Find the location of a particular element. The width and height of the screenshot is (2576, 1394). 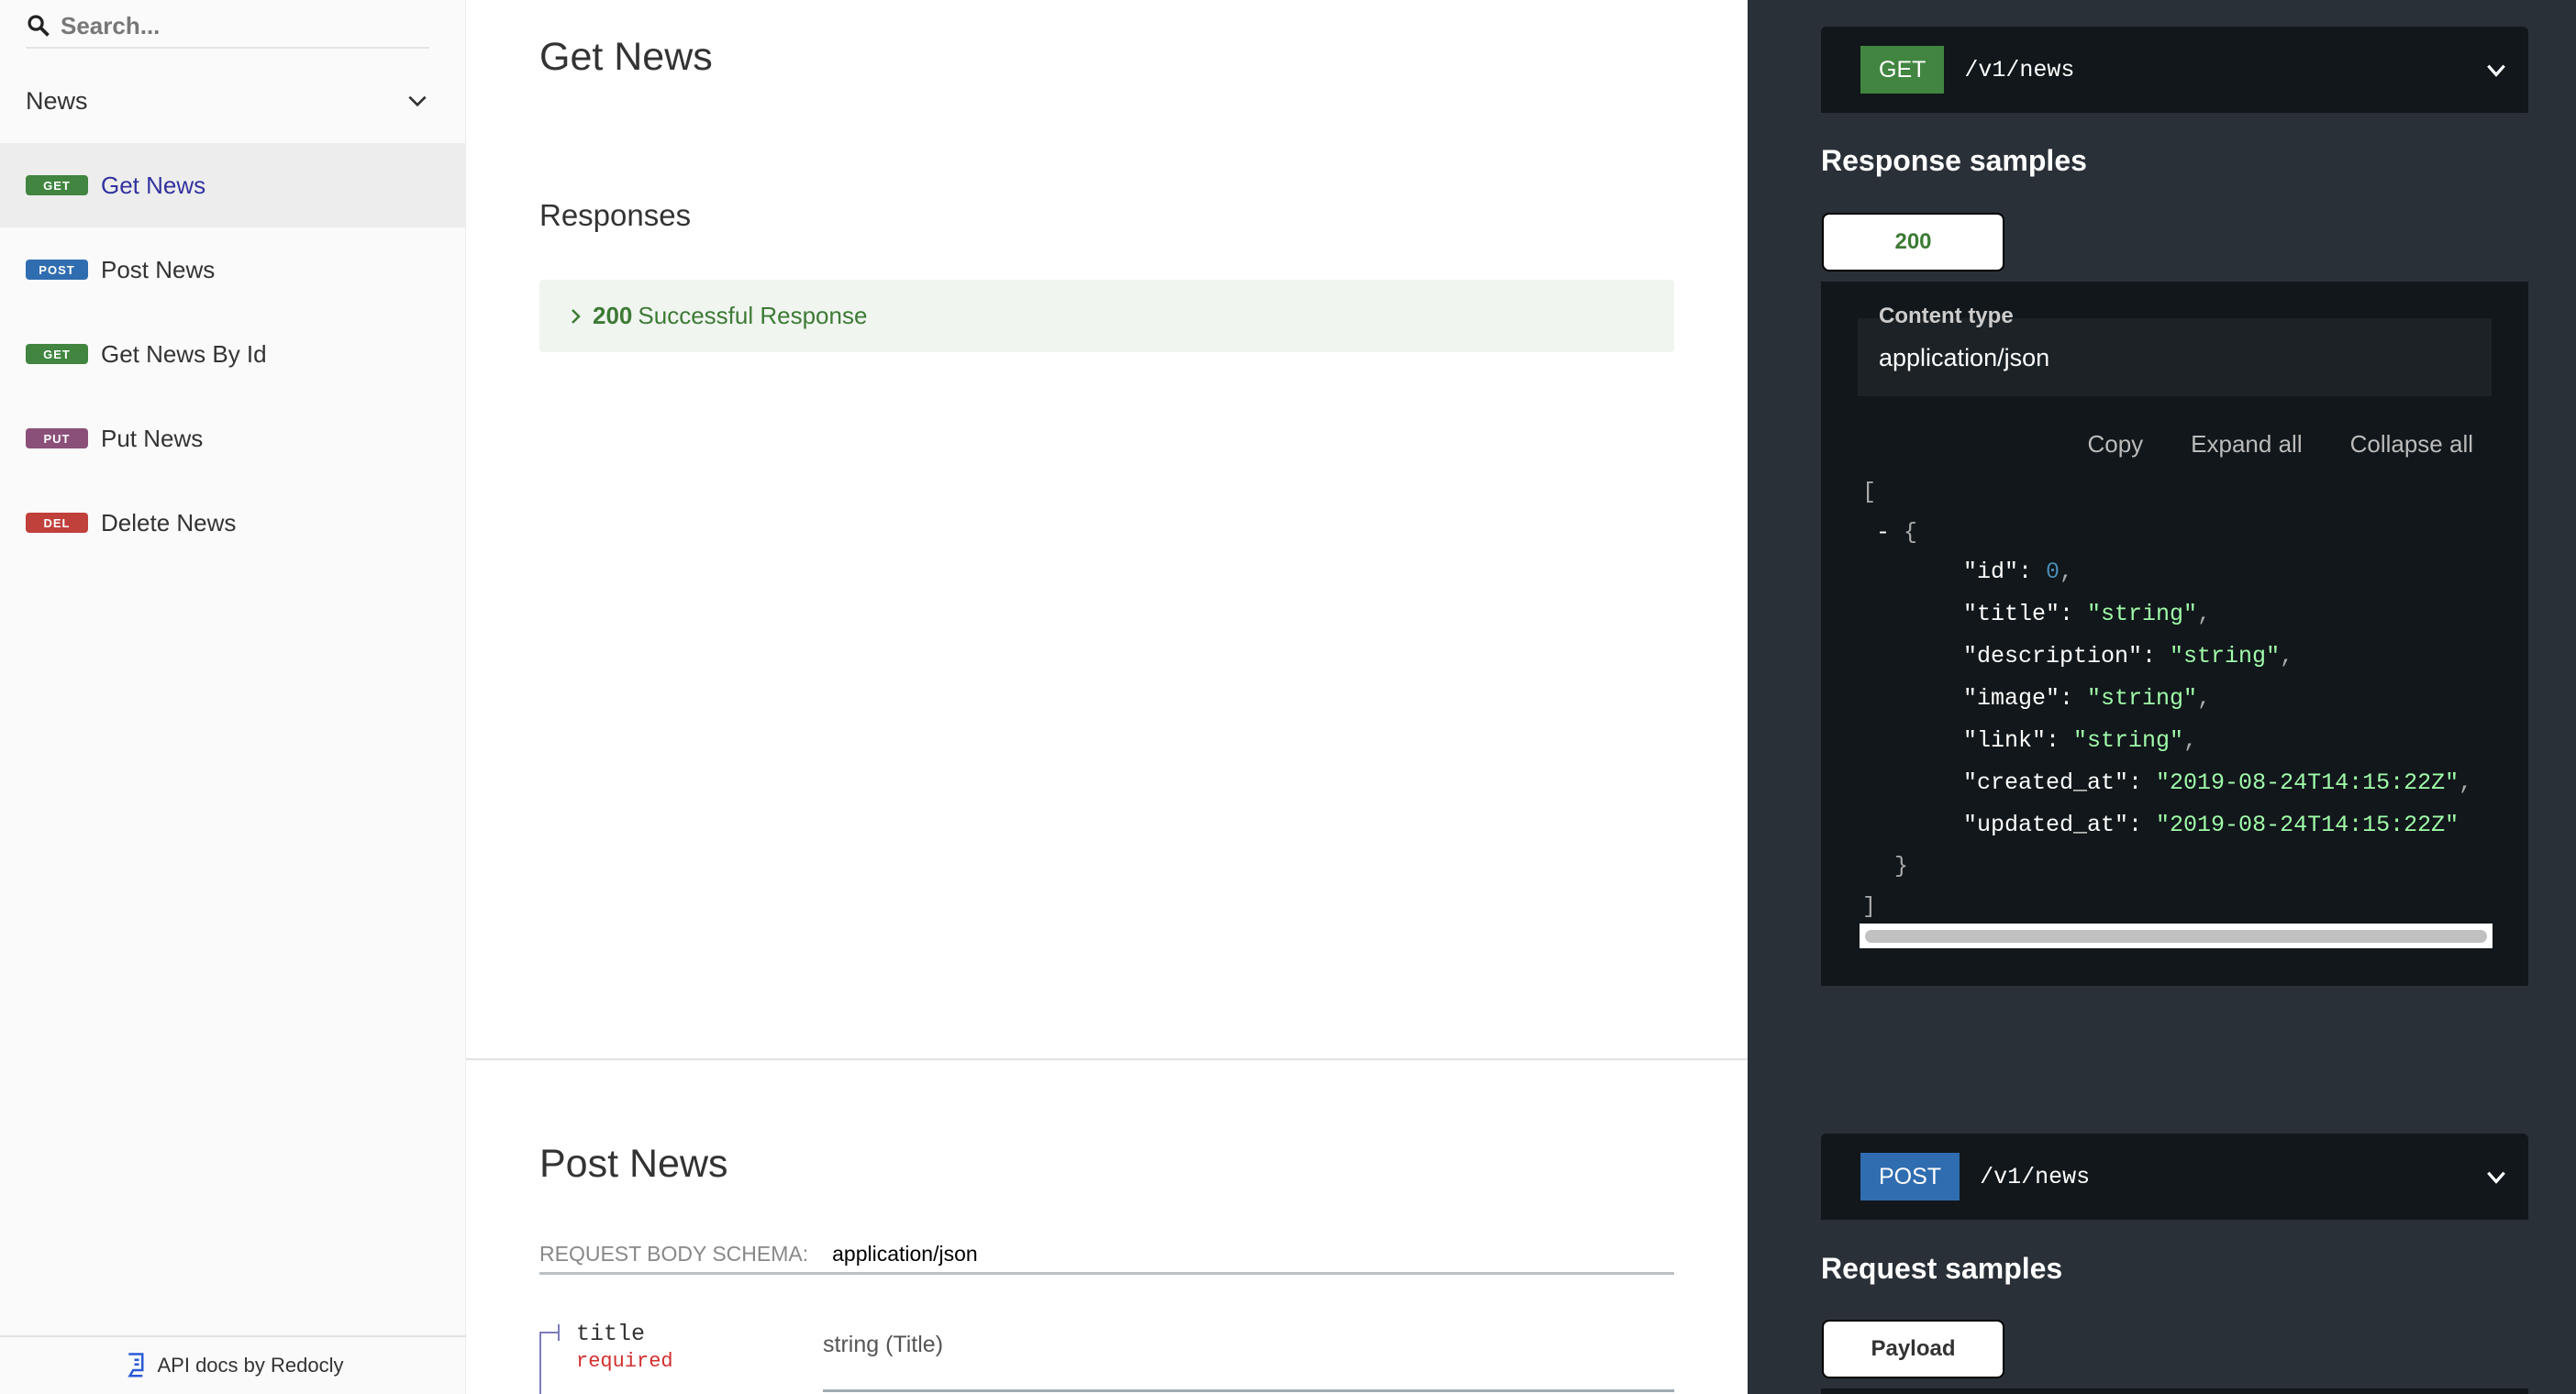

redocly-footer-link: API docs by Redocly is located at coordinates (233, 1364).